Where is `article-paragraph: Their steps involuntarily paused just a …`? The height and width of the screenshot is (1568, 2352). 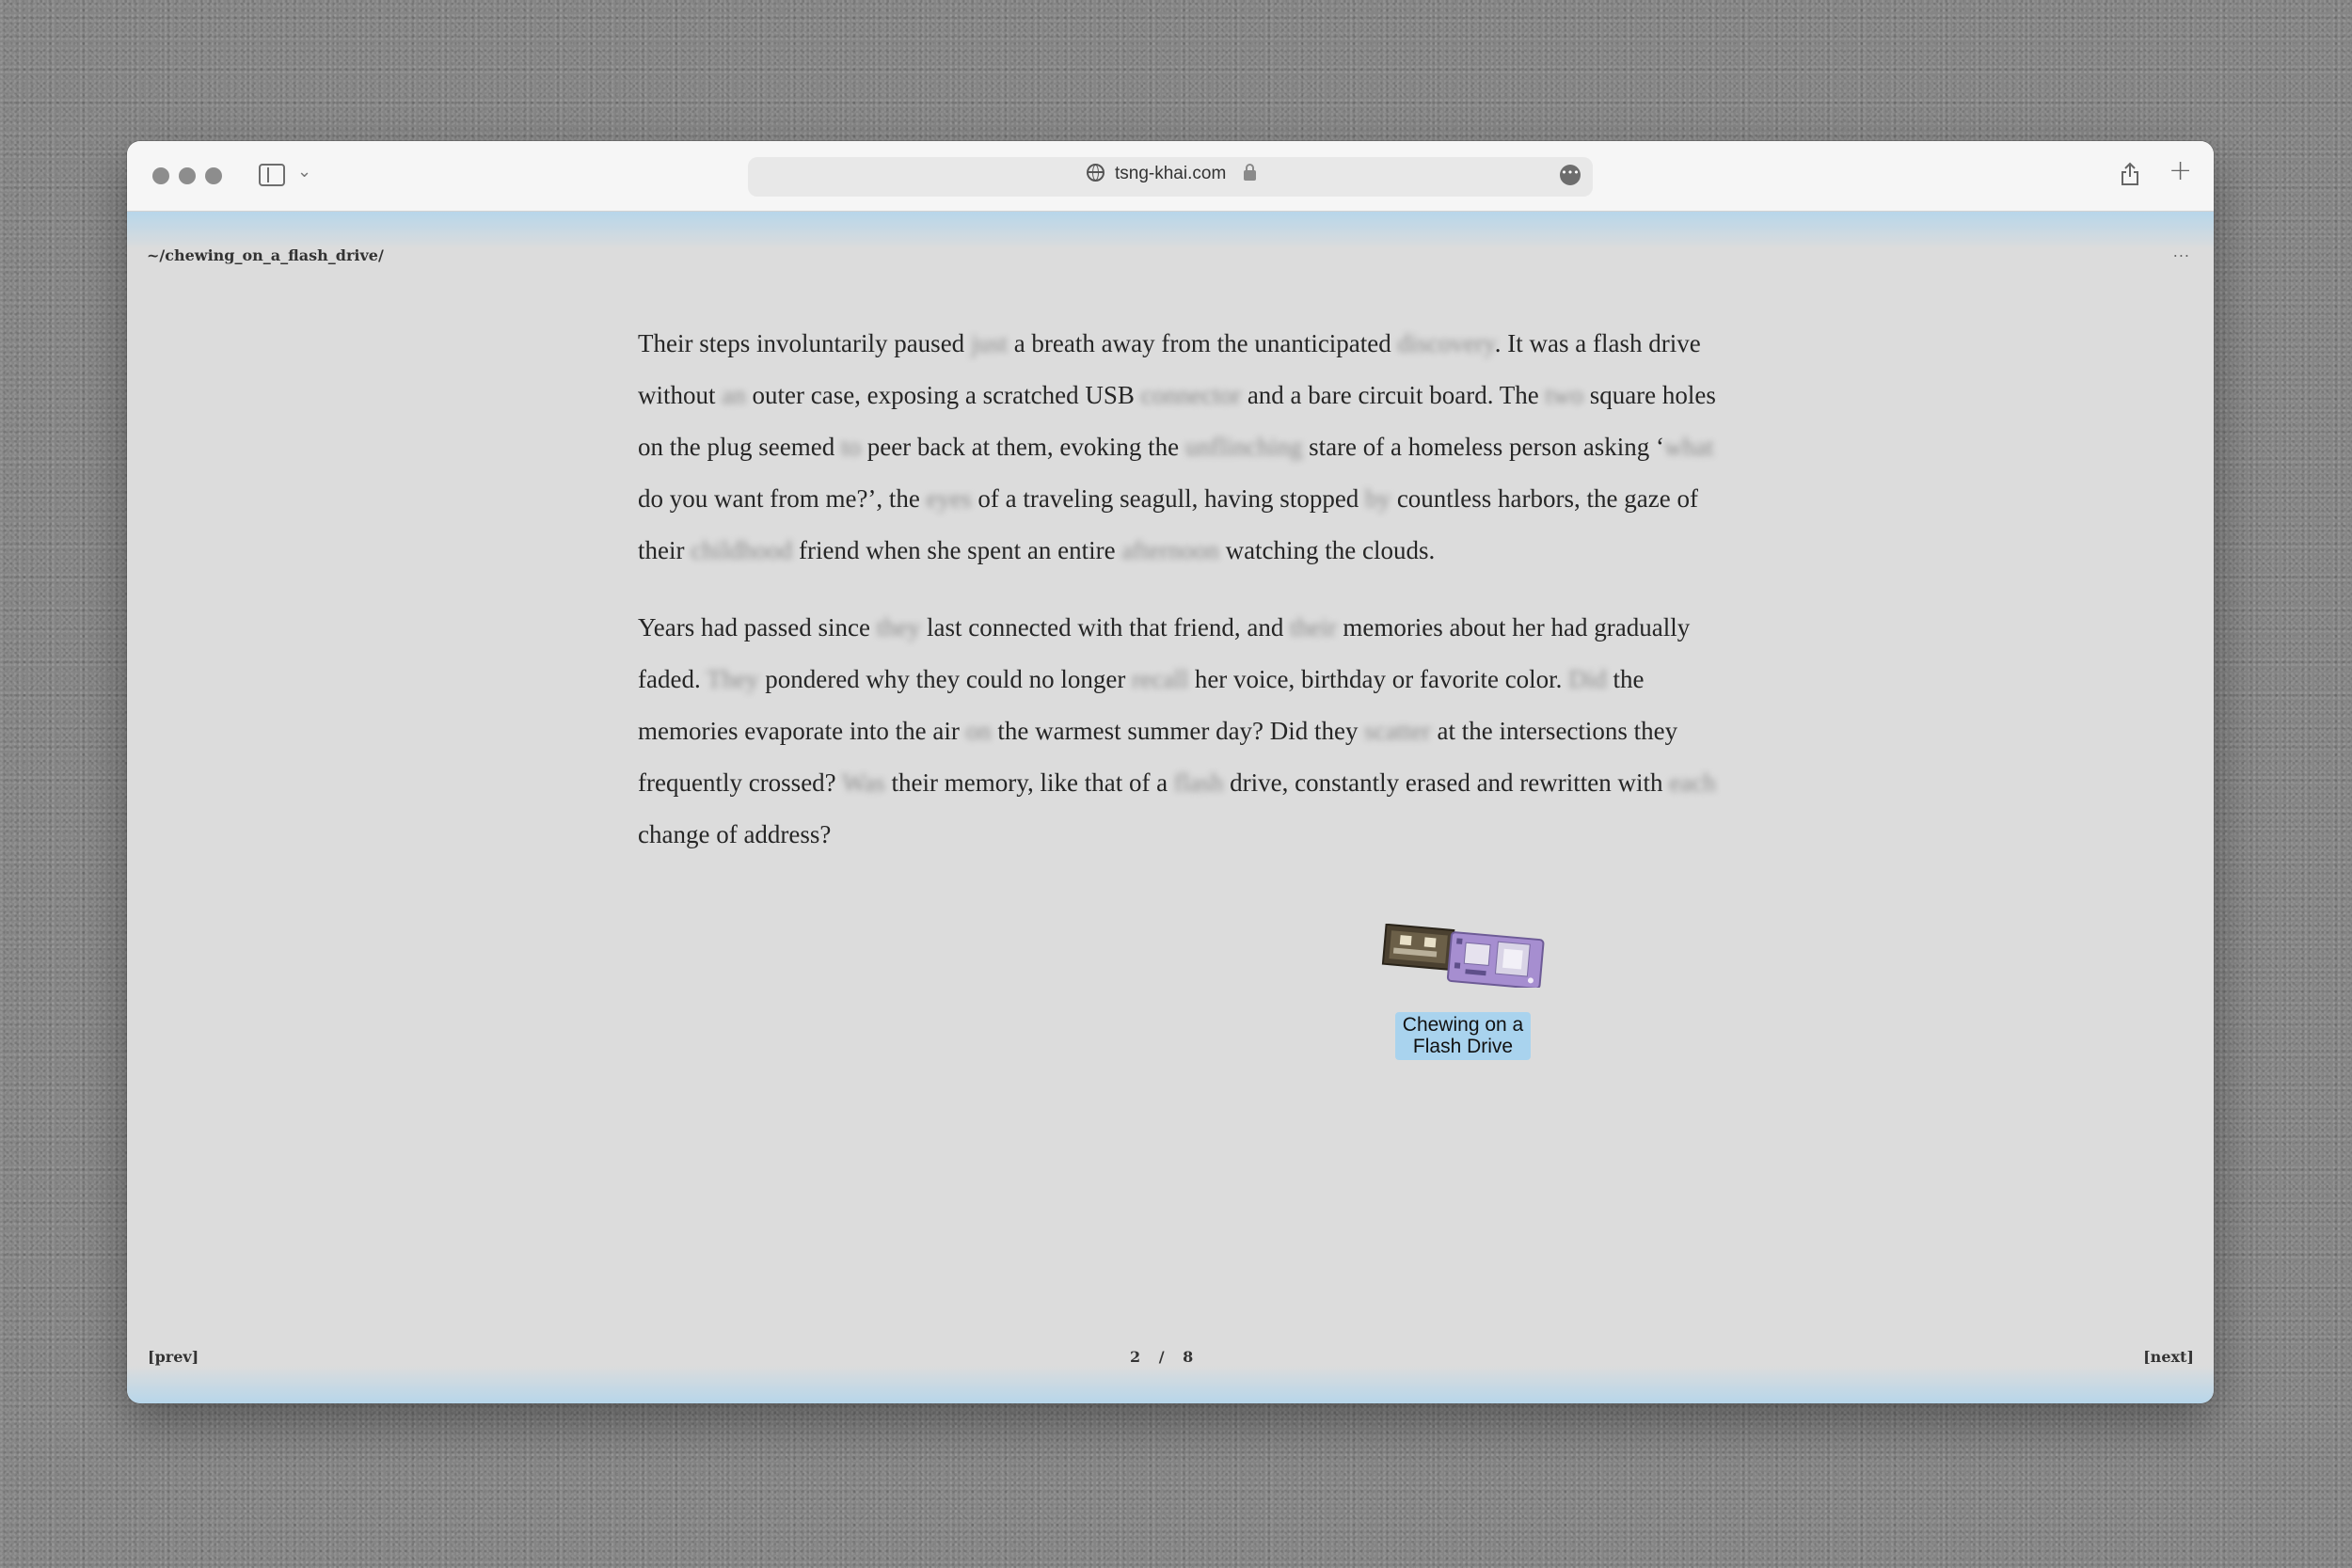 article-paragraph: Their steps involuntarily paused just a … is located at coordinates (1179, 447).